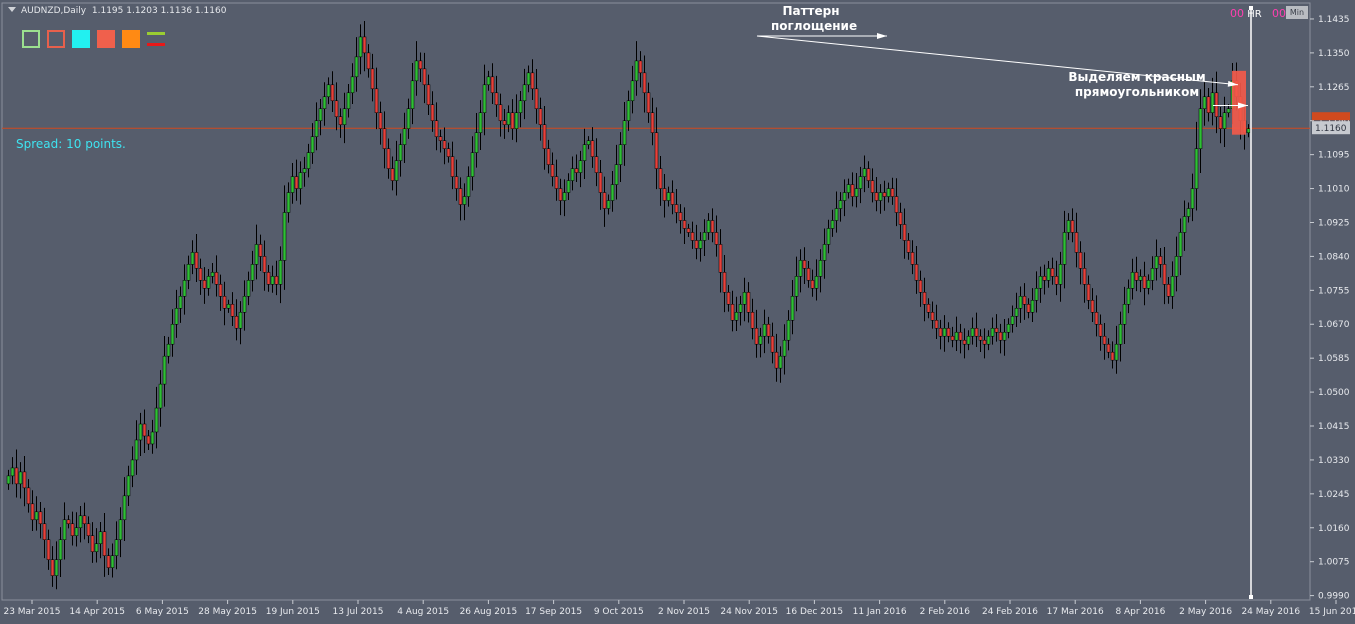 The width and height of the screenshot is (1355, 624). I want to click on chevron-down-icon, so click(12, 9).